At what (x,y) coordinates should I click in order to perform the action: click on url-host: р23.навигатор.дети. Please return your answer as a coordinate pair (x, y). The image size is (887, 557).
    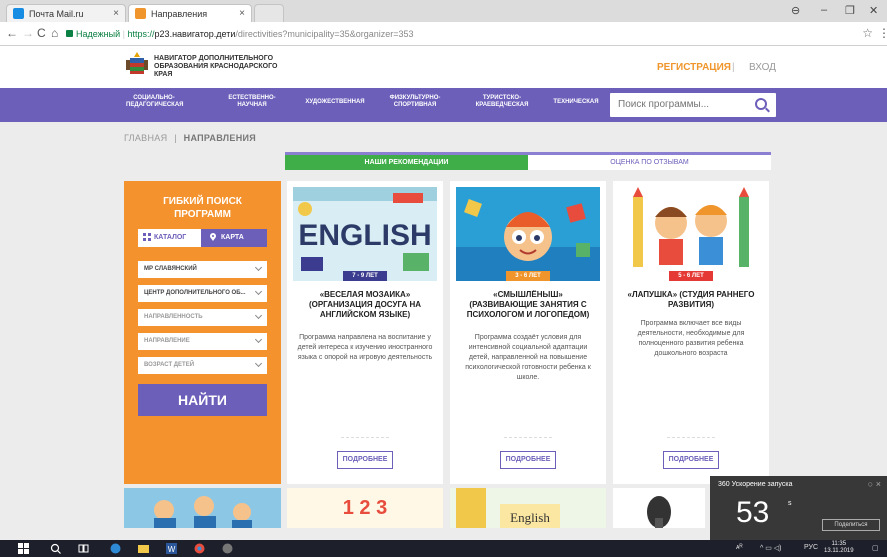
    Looking at the image, I should click on (195, 34).